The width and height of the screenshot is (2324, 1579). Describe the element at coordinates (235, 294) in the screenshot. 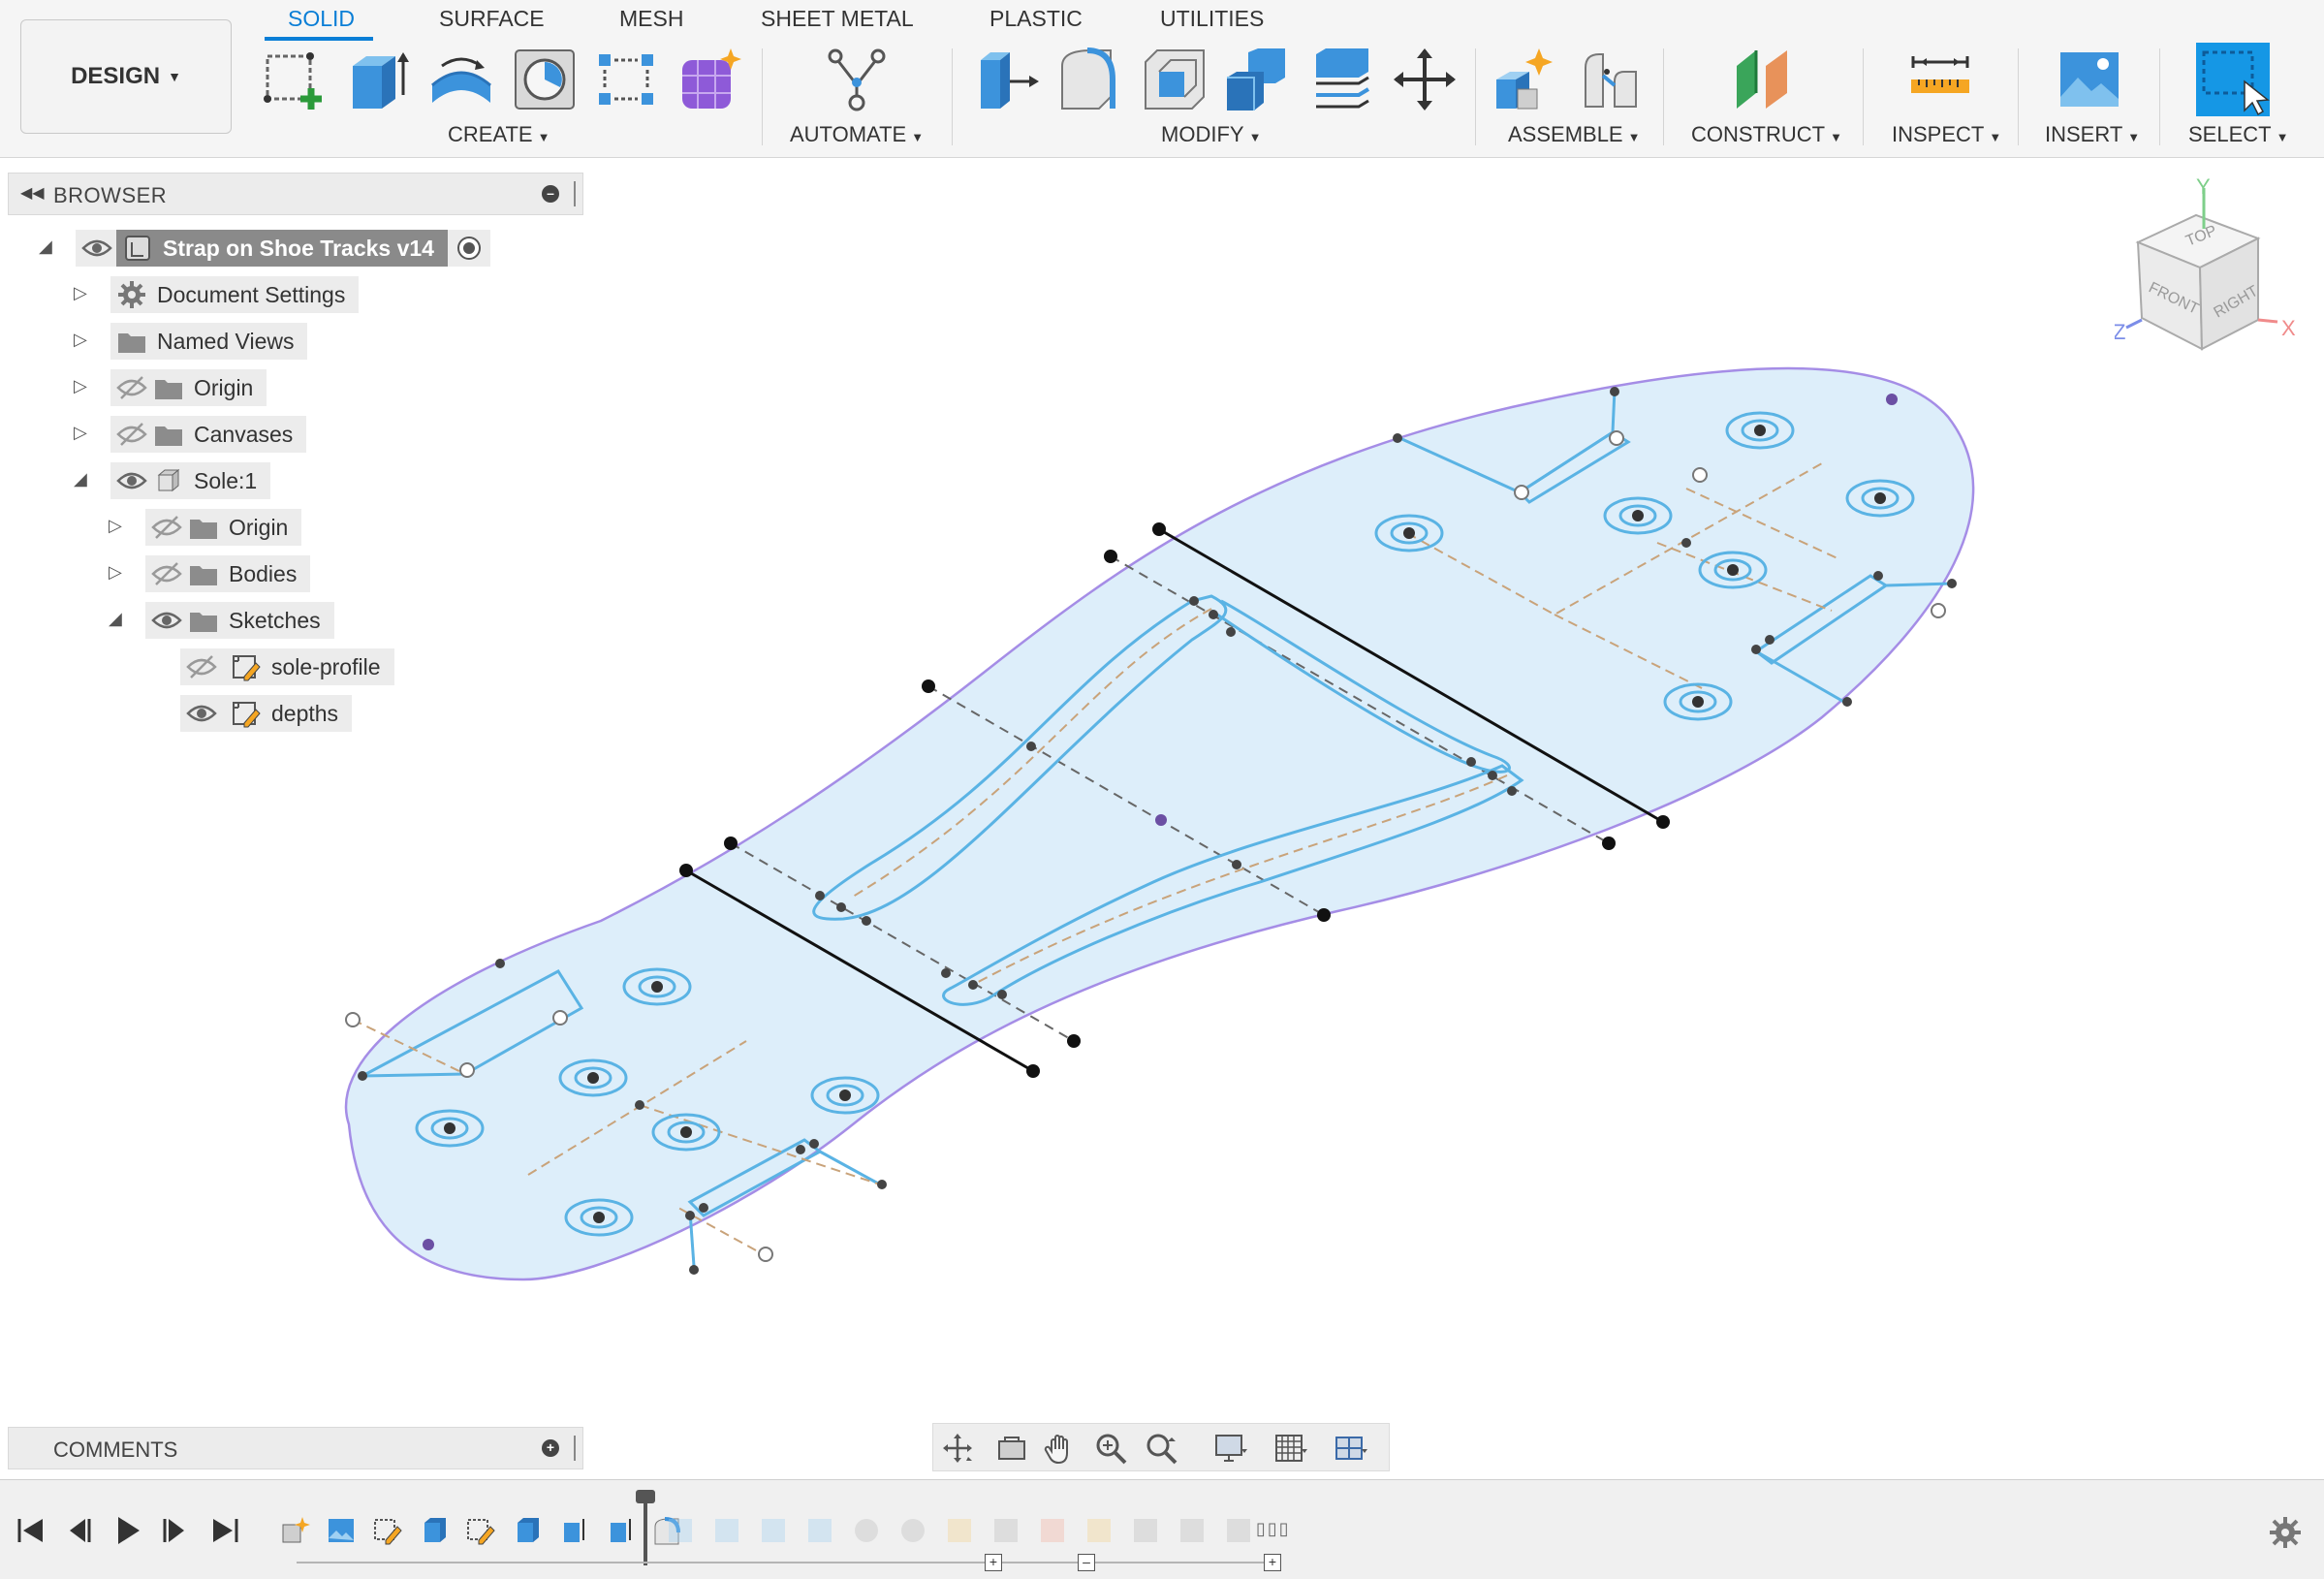

I see `tree-item-document-settings: Document Settings` at that location.